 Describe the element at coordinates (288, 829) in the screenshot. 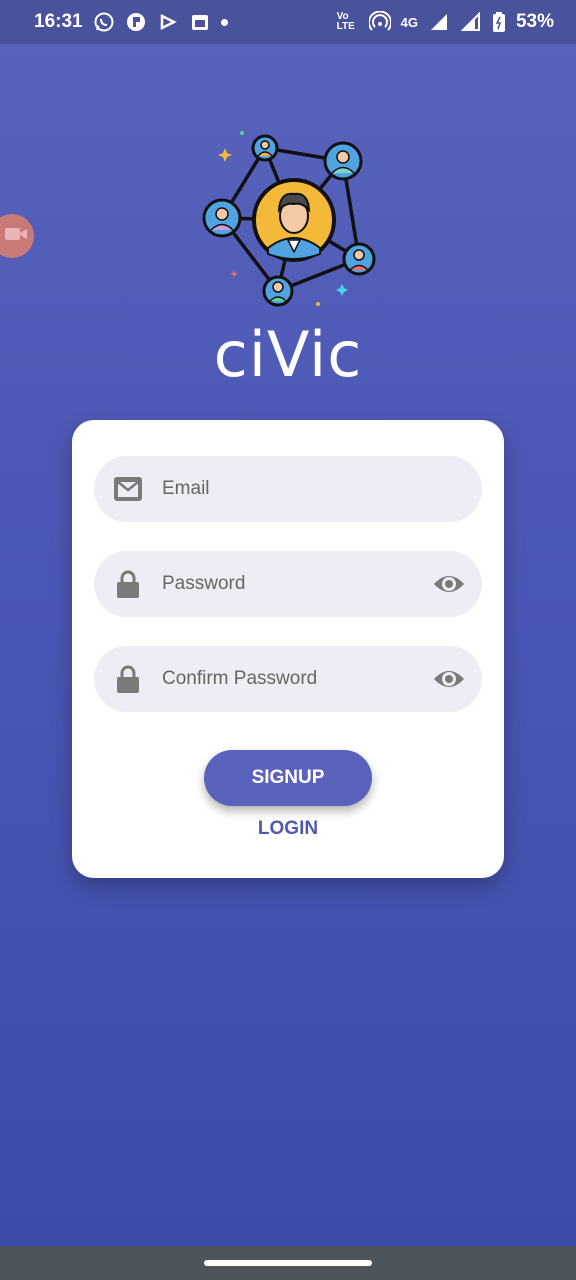

I see `login-link: LOGIN` at that location.